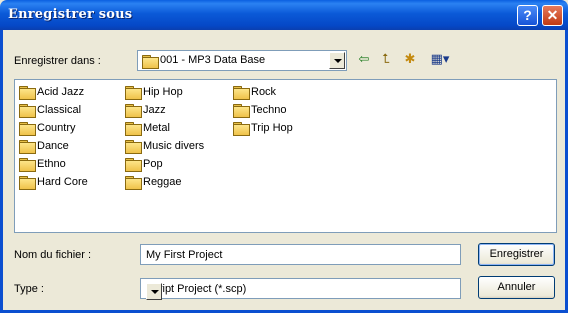 The height and width of the screenshot is (313, 568). What do you see at coordinates (213, 60) in the screenshot?
I see `save-in-value: 001 - MP3 Data Base` at bounding box center [213, 60].